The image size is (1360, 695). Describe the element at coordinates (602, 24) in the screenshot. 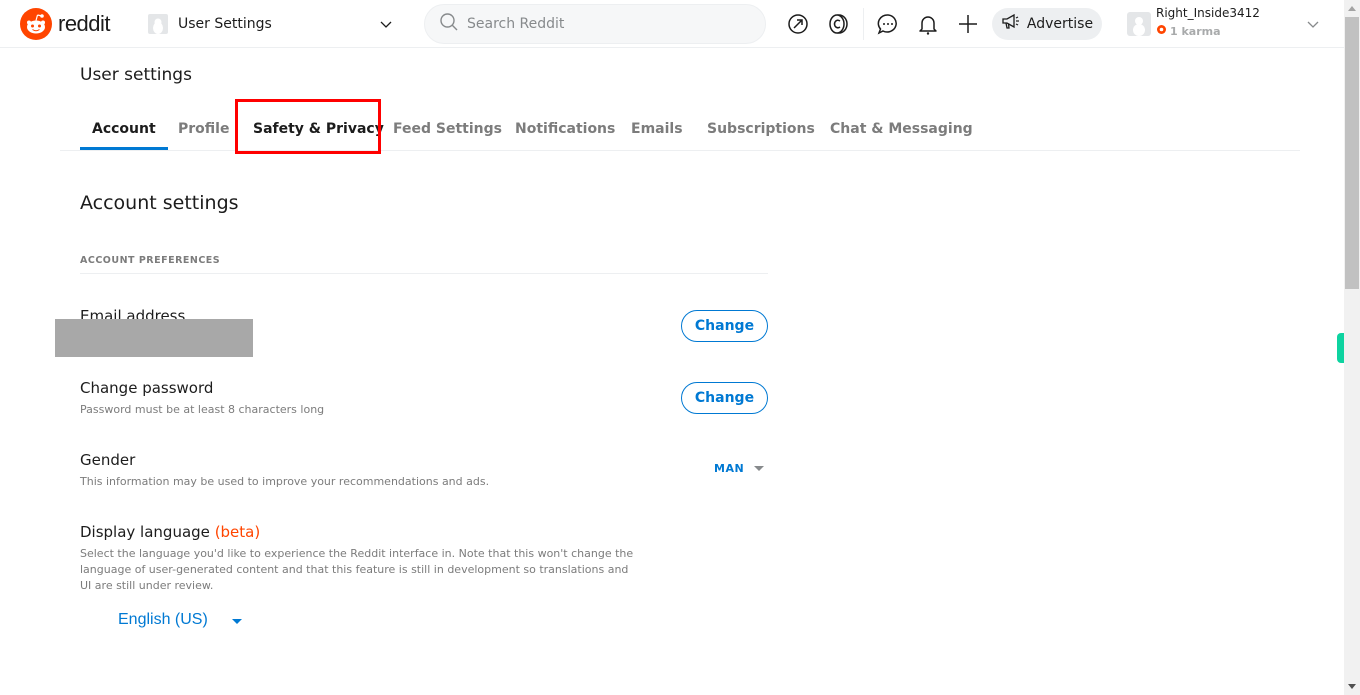

I see `search-input` at that location.